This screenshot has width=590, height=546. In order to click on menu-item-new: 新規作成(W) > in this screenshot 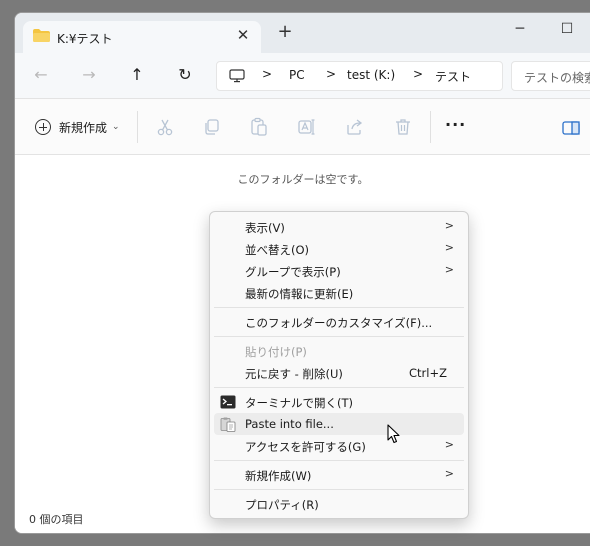, I will do `click(339, 475)`.